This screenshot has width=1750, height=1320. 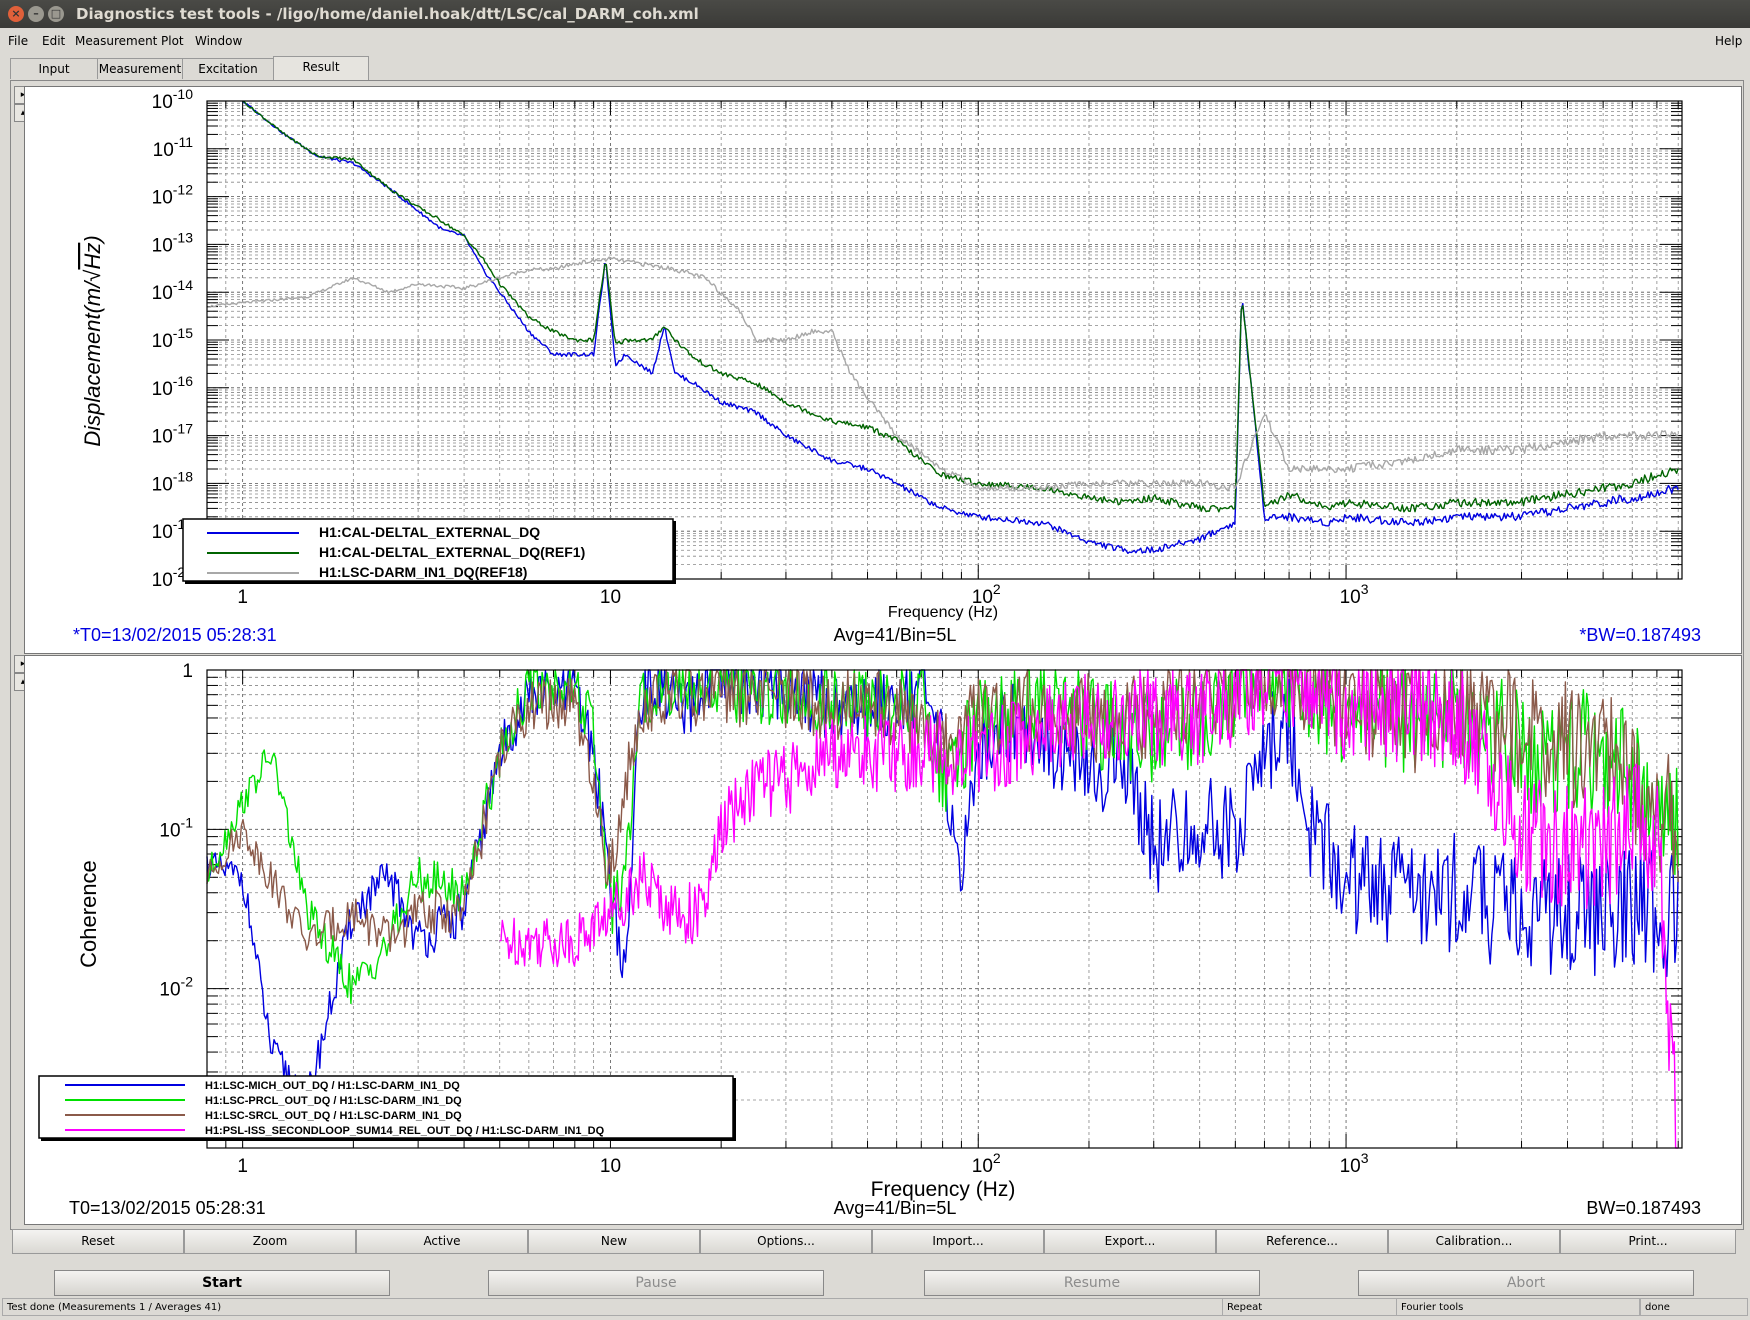 I want to click on legend-label: H1:LSC-PRCL_OUT_DQ / H1:LSC-DARM_IN1_DQ, so click(x=333, y=1101).